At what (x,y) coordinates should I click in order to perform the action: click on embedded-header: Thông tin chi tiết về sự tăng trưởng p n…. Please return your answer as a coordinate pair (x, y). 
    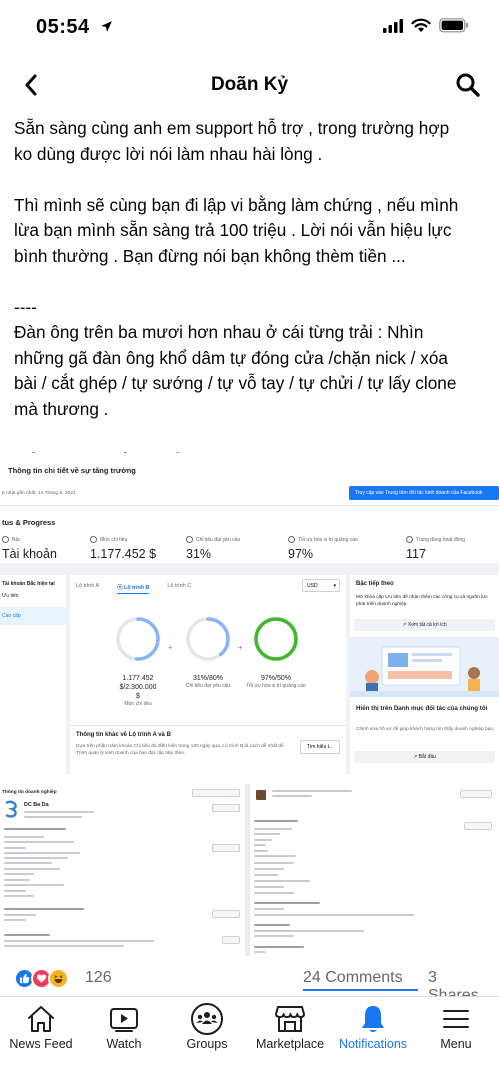
    Looking at the image, I should click on (249, 479).